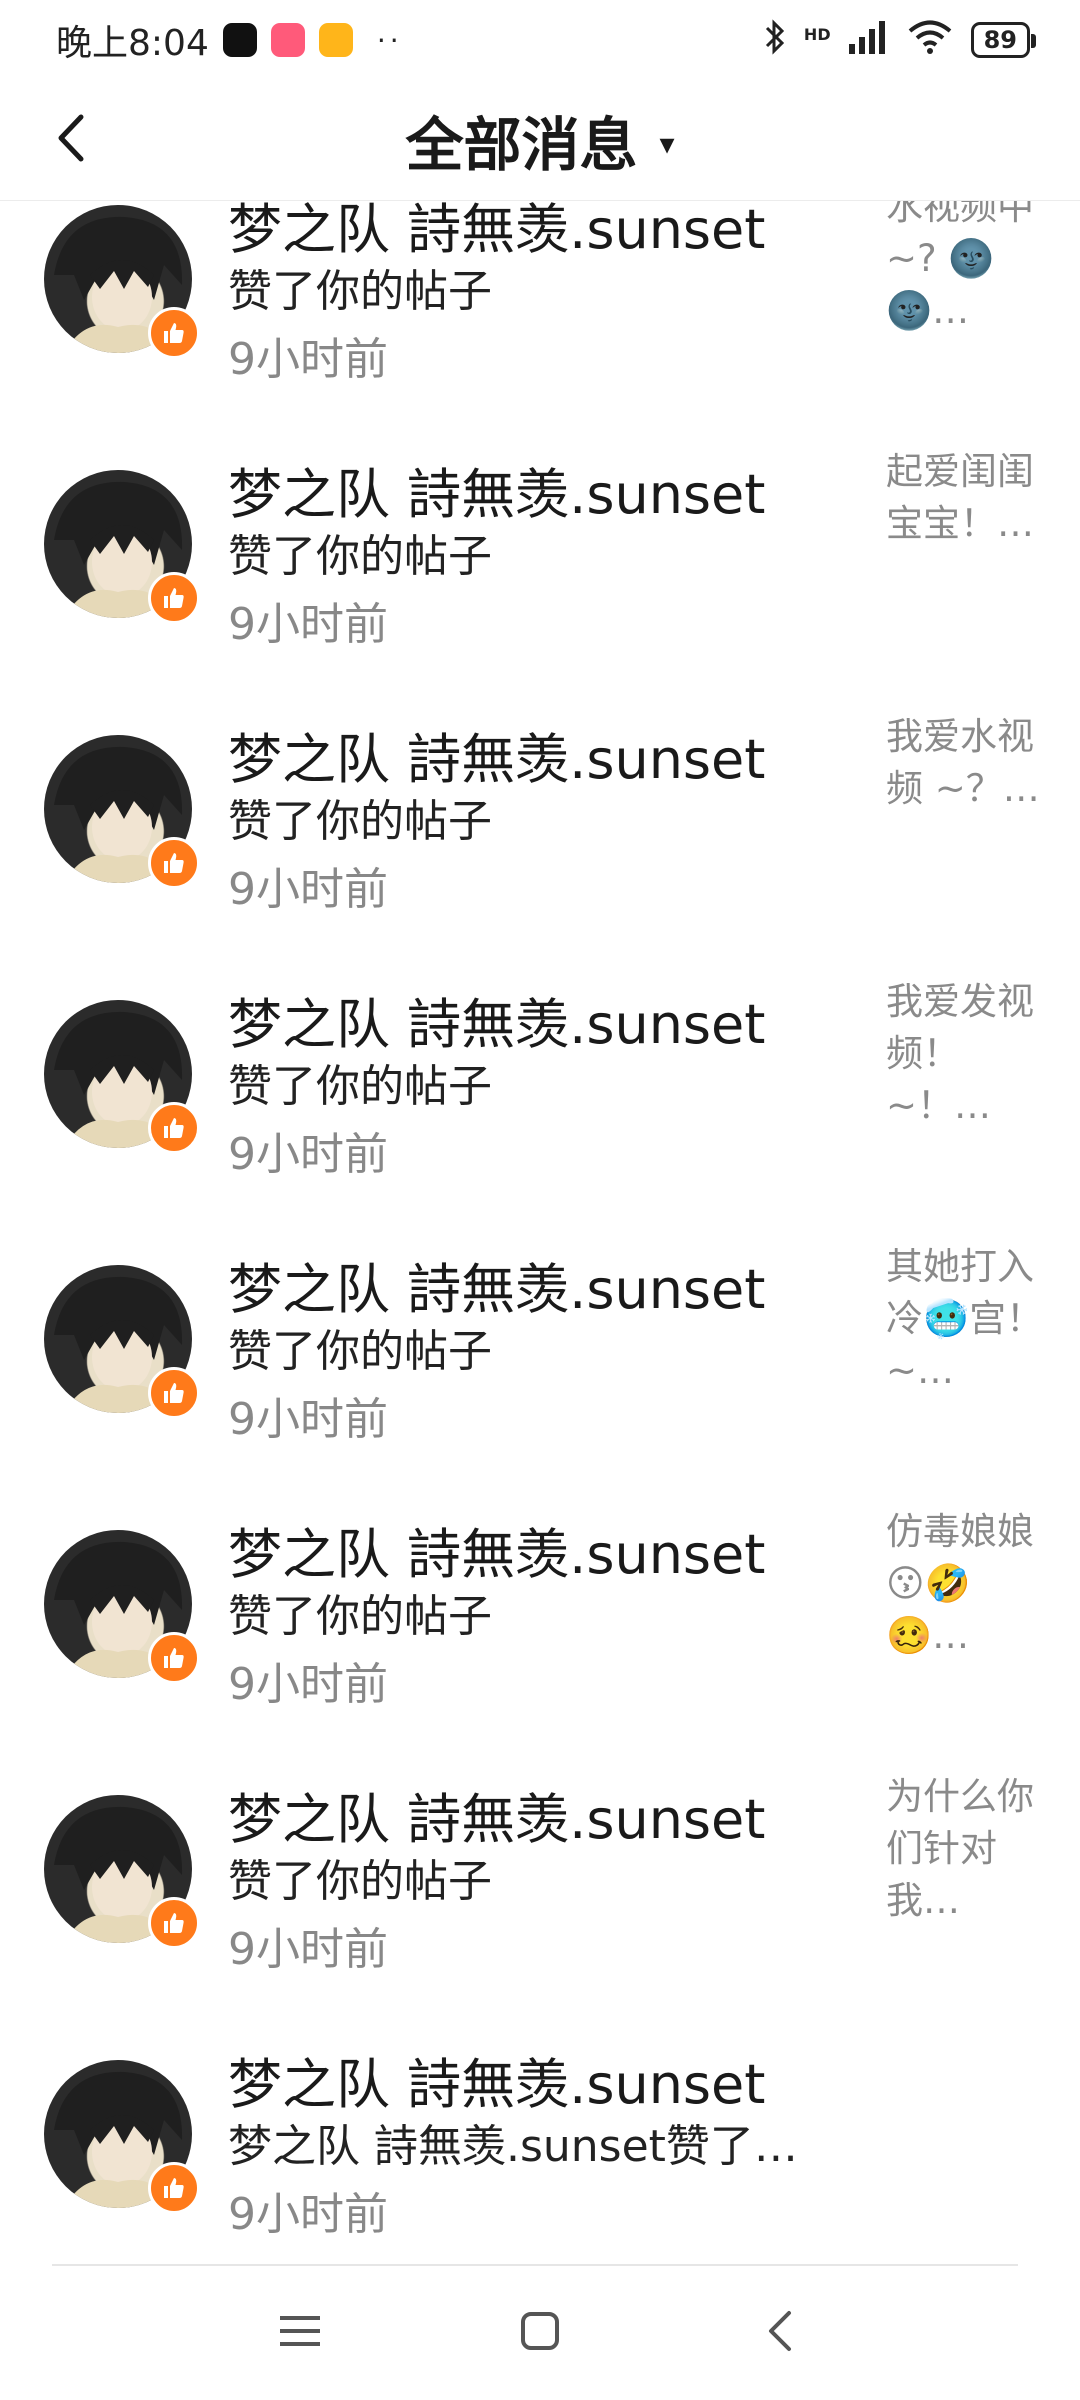 This screenshot has width=1080, height=2400. What do you see at coordinates (540, 40) in the screenshot?
I see `status-bar: 晚上8:04 ·· HD 89` at bounding box center [540, 40].